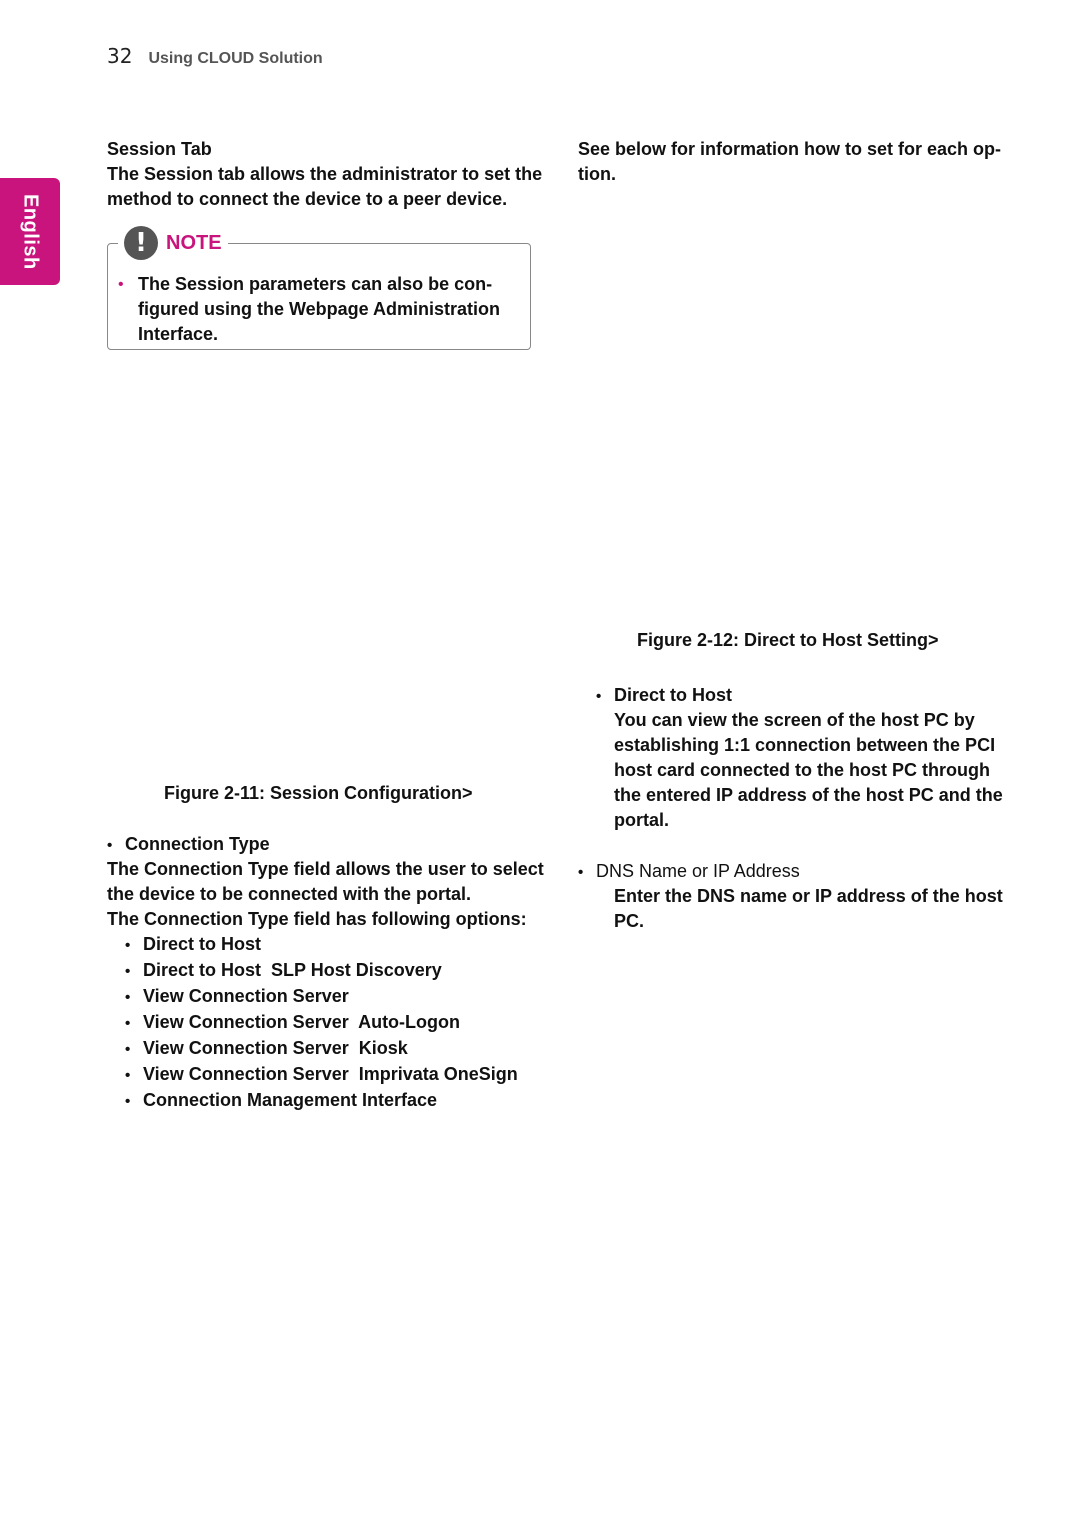 This screenshot has width=1080, height=1524. I want to click on direct-to-host-title: • Direct to Host, so click(664, 696).